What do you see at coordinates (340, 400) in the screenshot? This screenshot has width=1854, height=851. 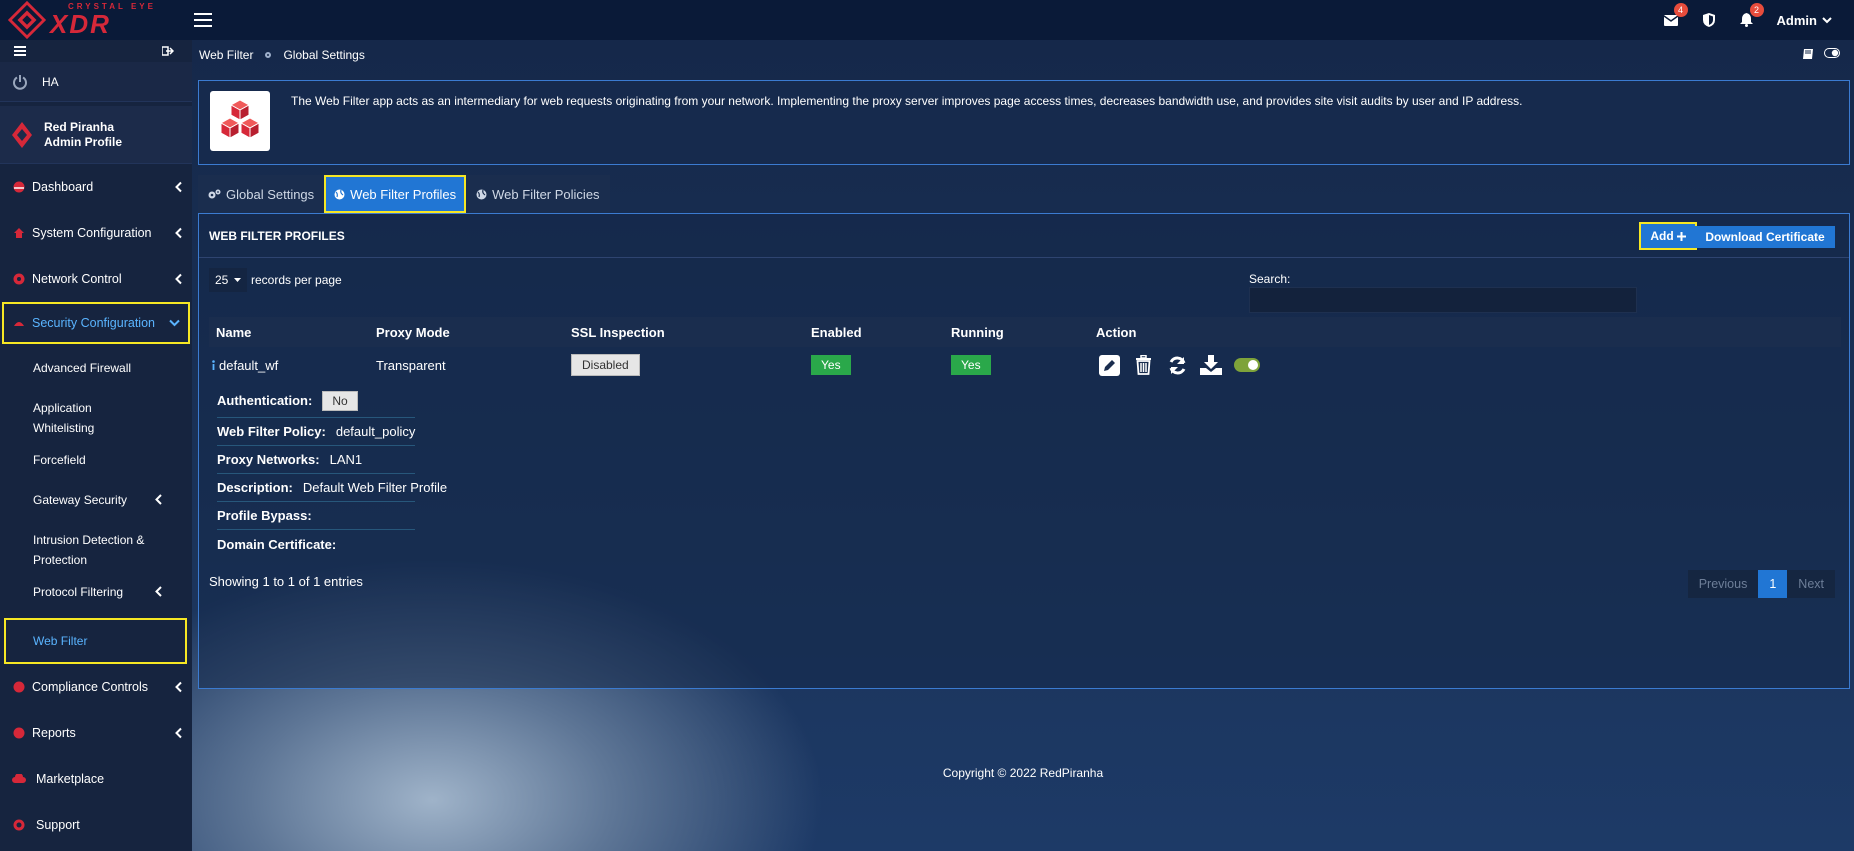 I see `authentication-badge: No` at bounding box center [340, 400].